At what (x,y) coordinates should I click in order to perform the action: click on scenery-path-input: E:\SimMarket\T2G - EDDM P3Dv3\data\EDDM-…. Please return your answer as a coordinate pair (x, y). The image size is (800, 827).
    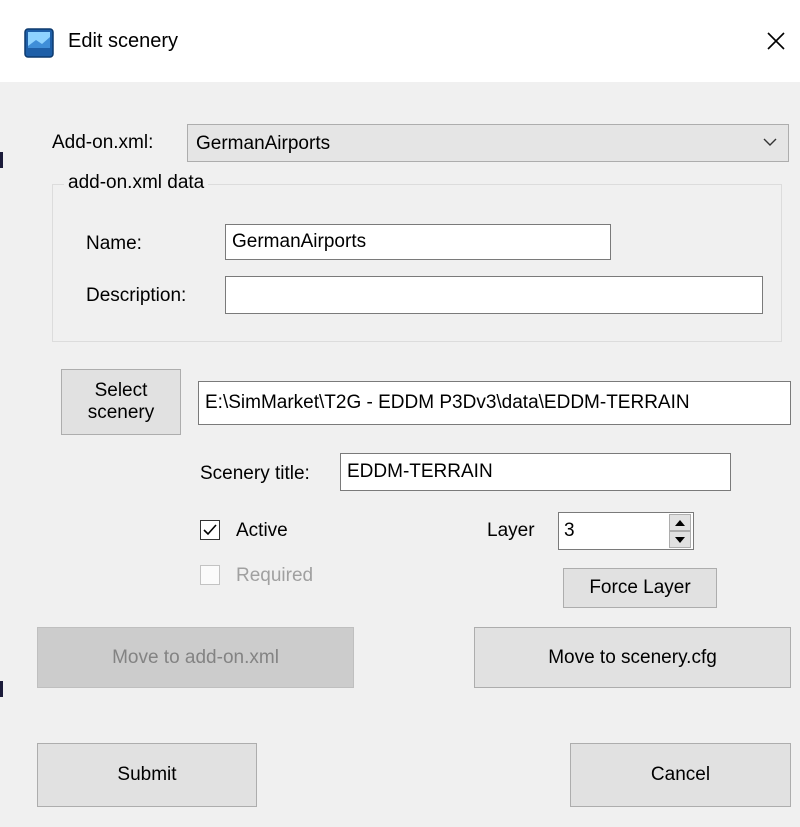
    Looking at the image, I should click on (494, 403).